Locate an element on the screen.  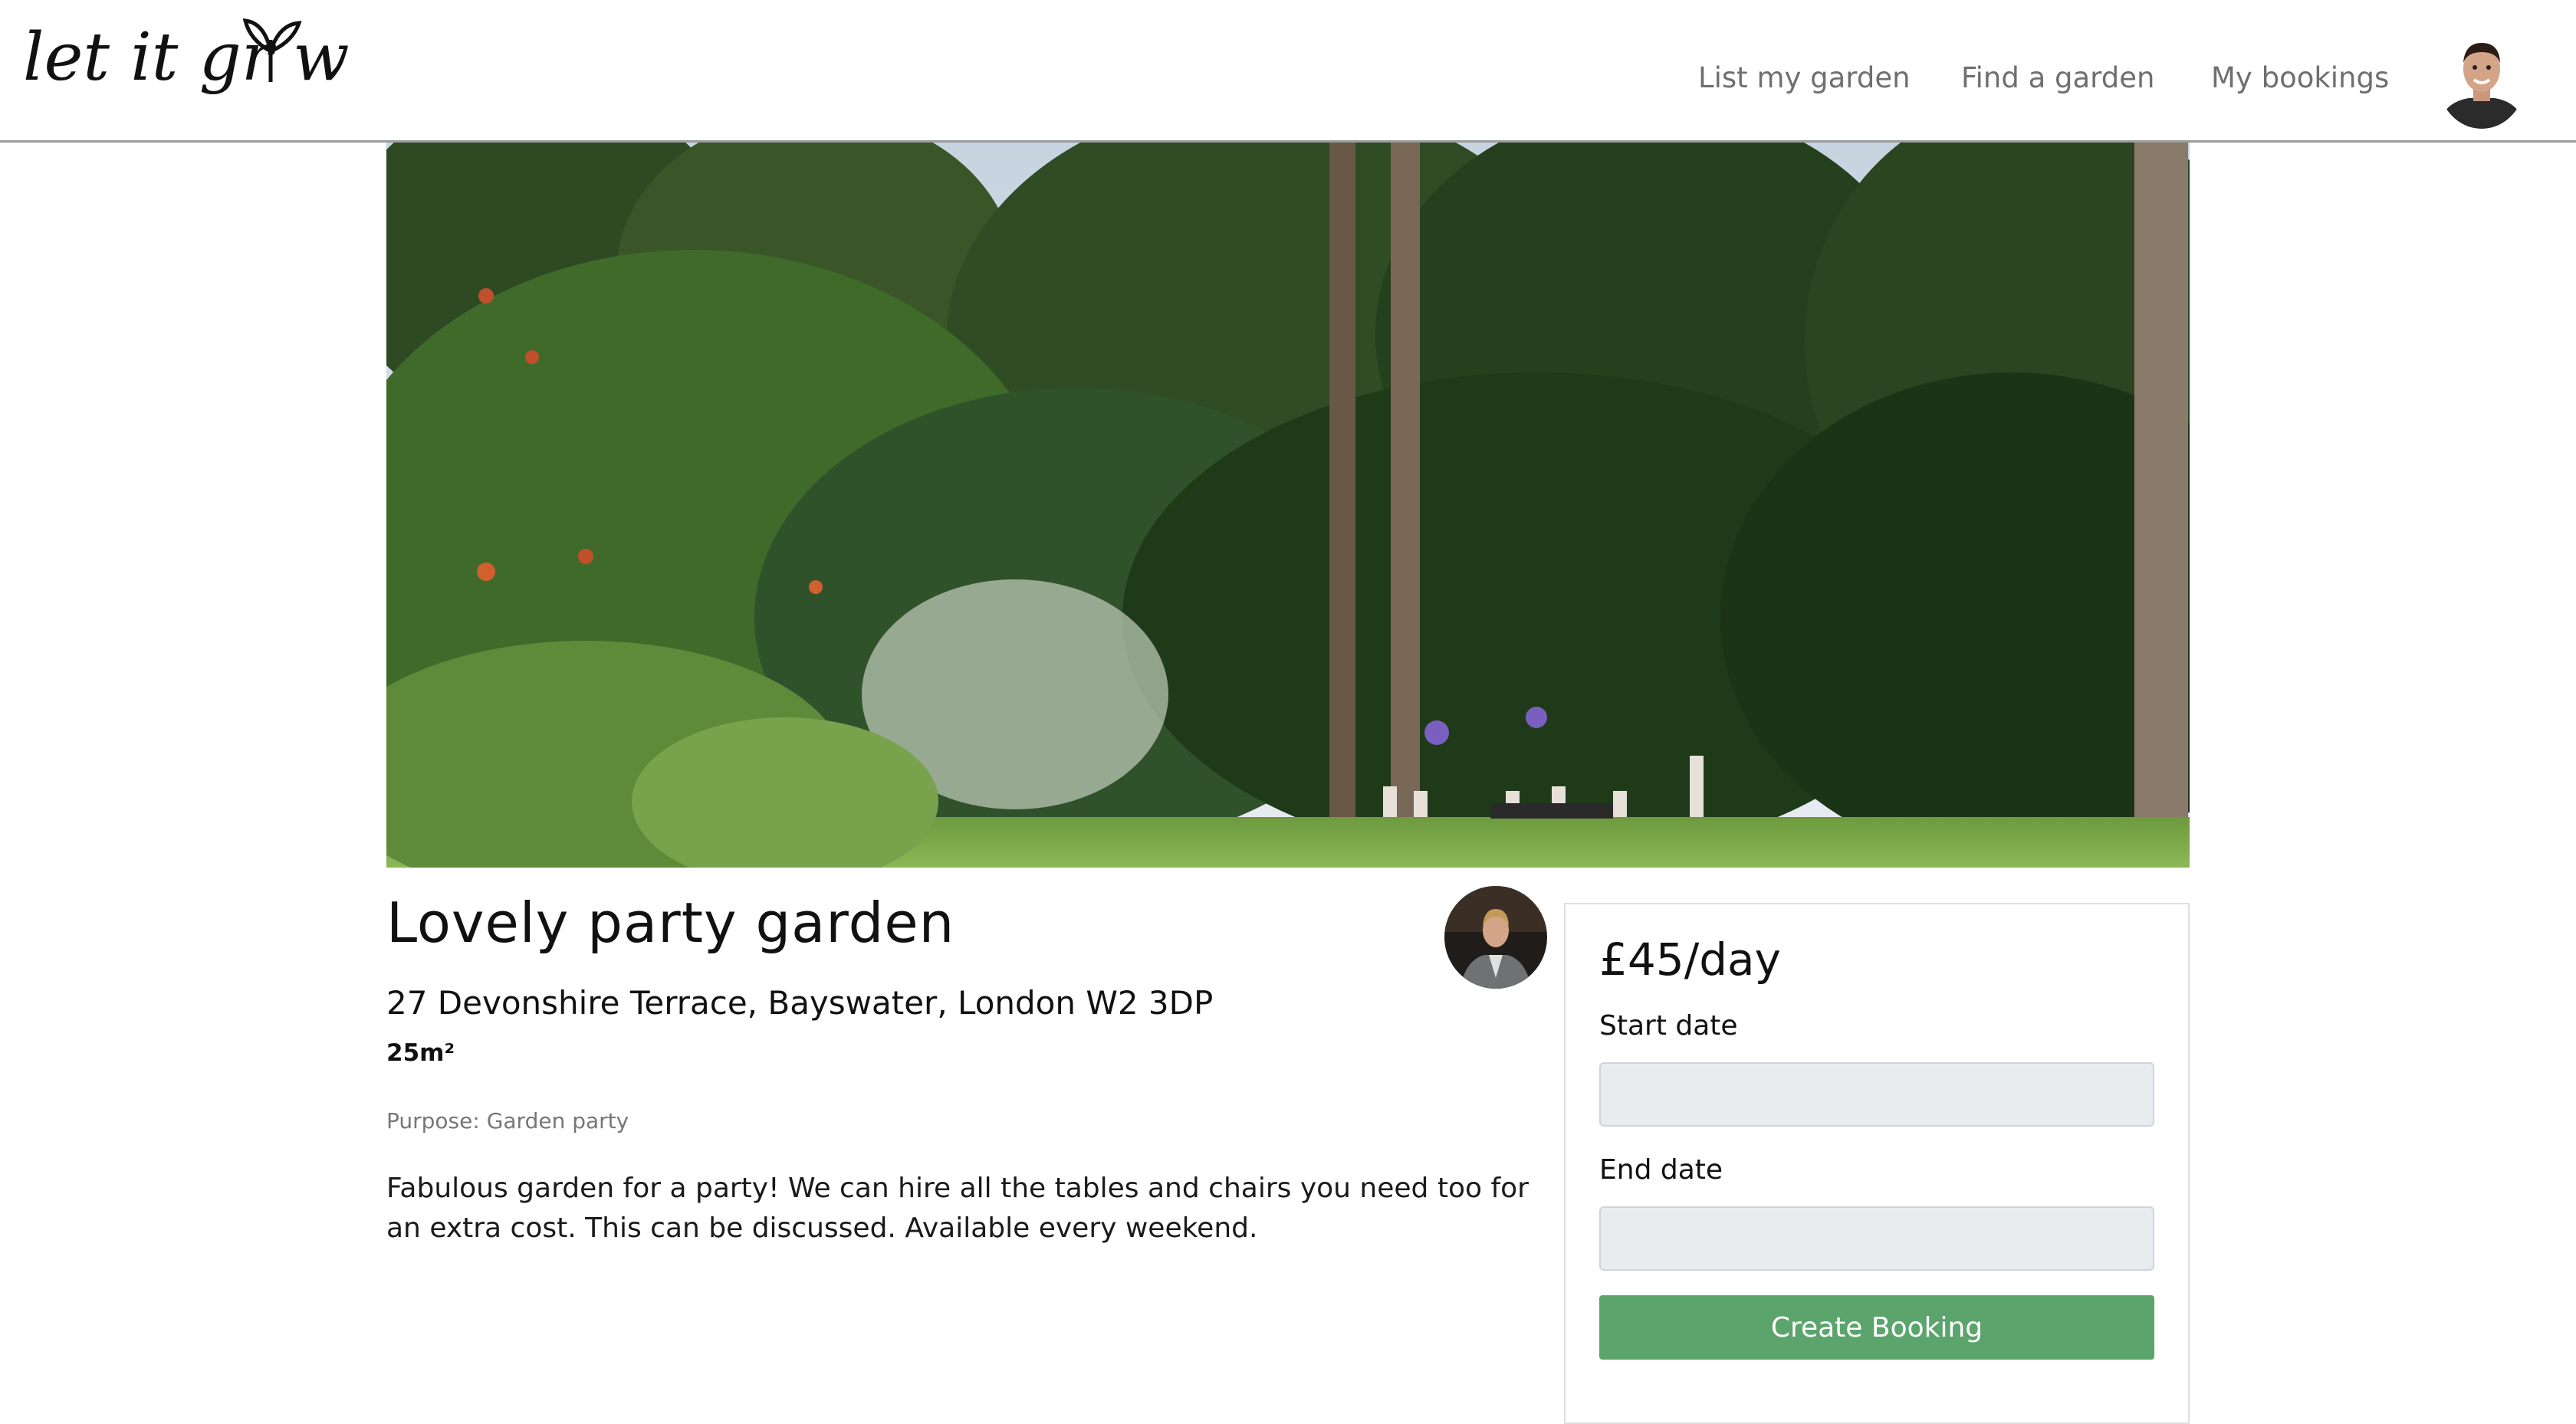
user-avatar-image is located at coordinates (2481, 80).